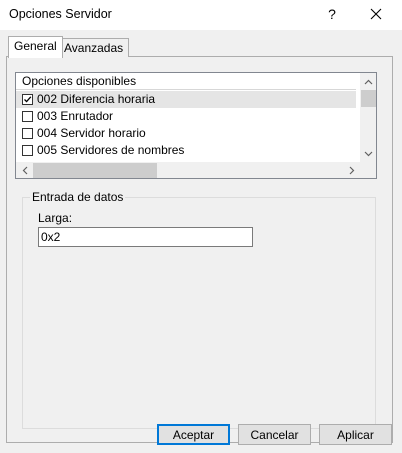  I want to click on apply-button-label: Aplicar, so click(355, 434).